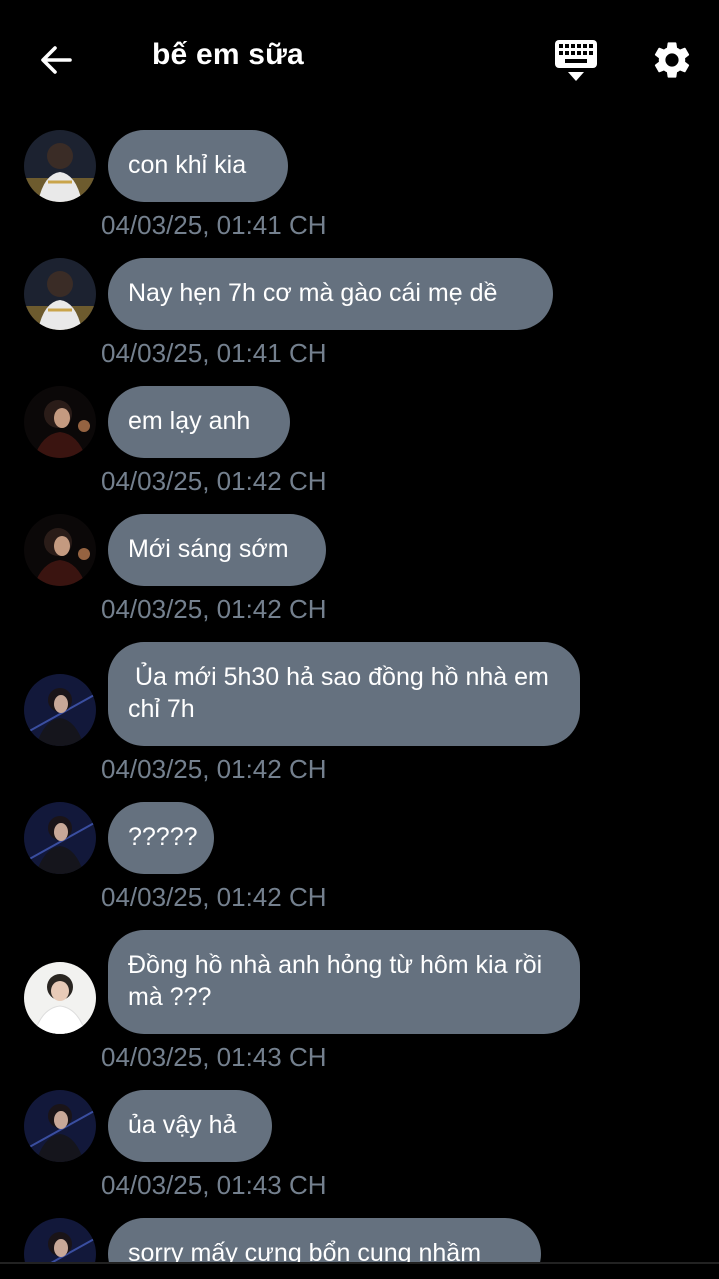 Image resolution: width=719 pixels, height=1279 pixels. Describe the element at coordinates (161, 838) in the screenshot. I see `message-bubble: ?????` at that location.